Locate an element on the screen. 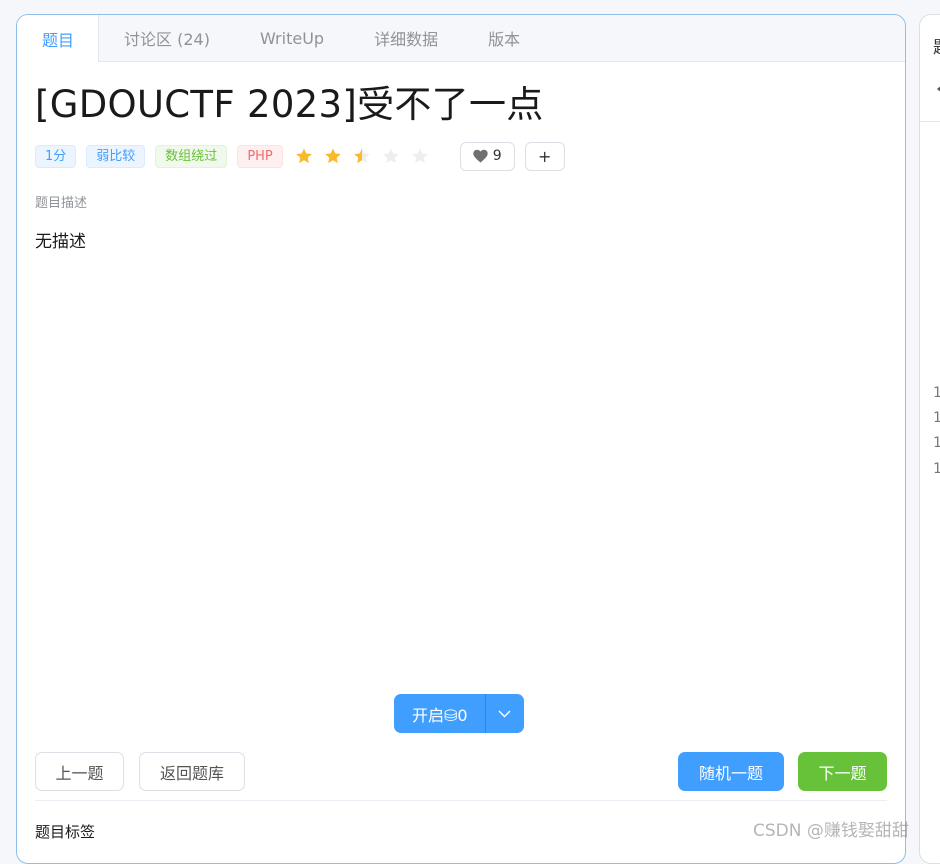  start-instance-group: 开启⛁0 is located at coordinates (459, 713).